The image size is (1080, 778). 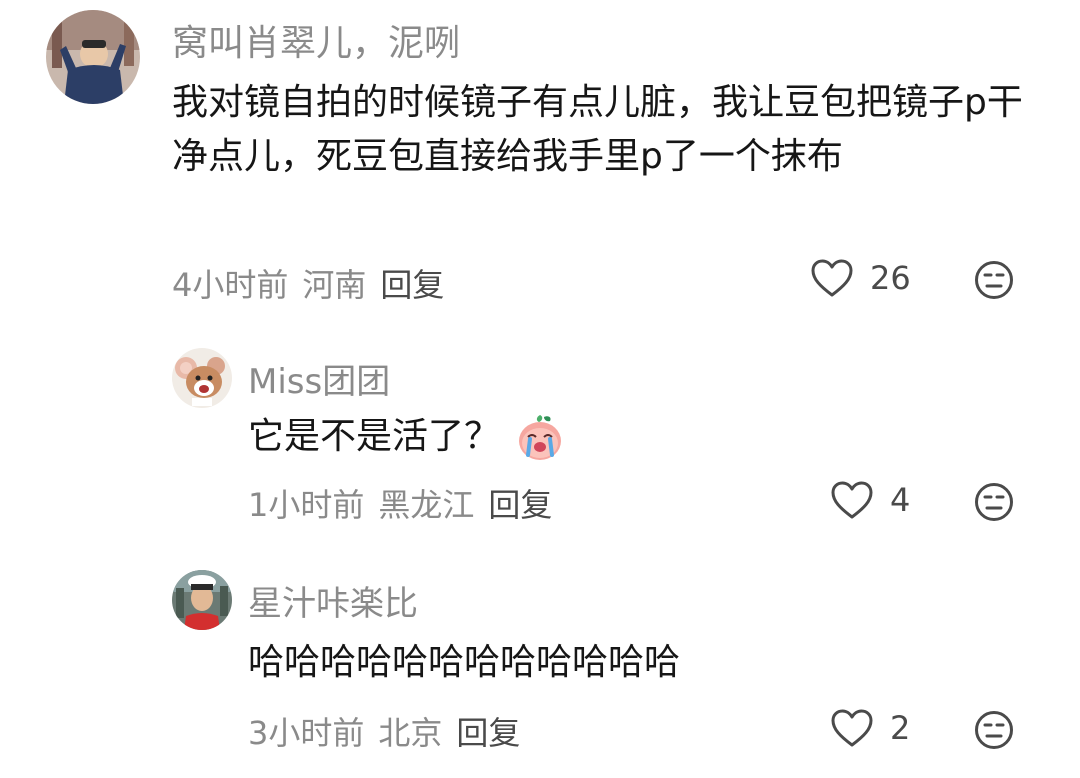 What do you see at coordinates (464, 662) in the screenshot?
I see `comment-text: 哈哈哈哈哈哈哈哈哈哈哈哈` at bounding box center [464, 662].